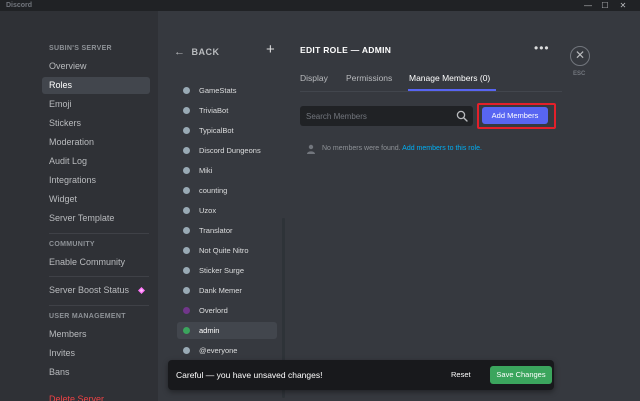  What do you see at coordinates (96, 334) in the screenshot?
I see `sidebar-item-members: Members` at bounding box center [96, 334].